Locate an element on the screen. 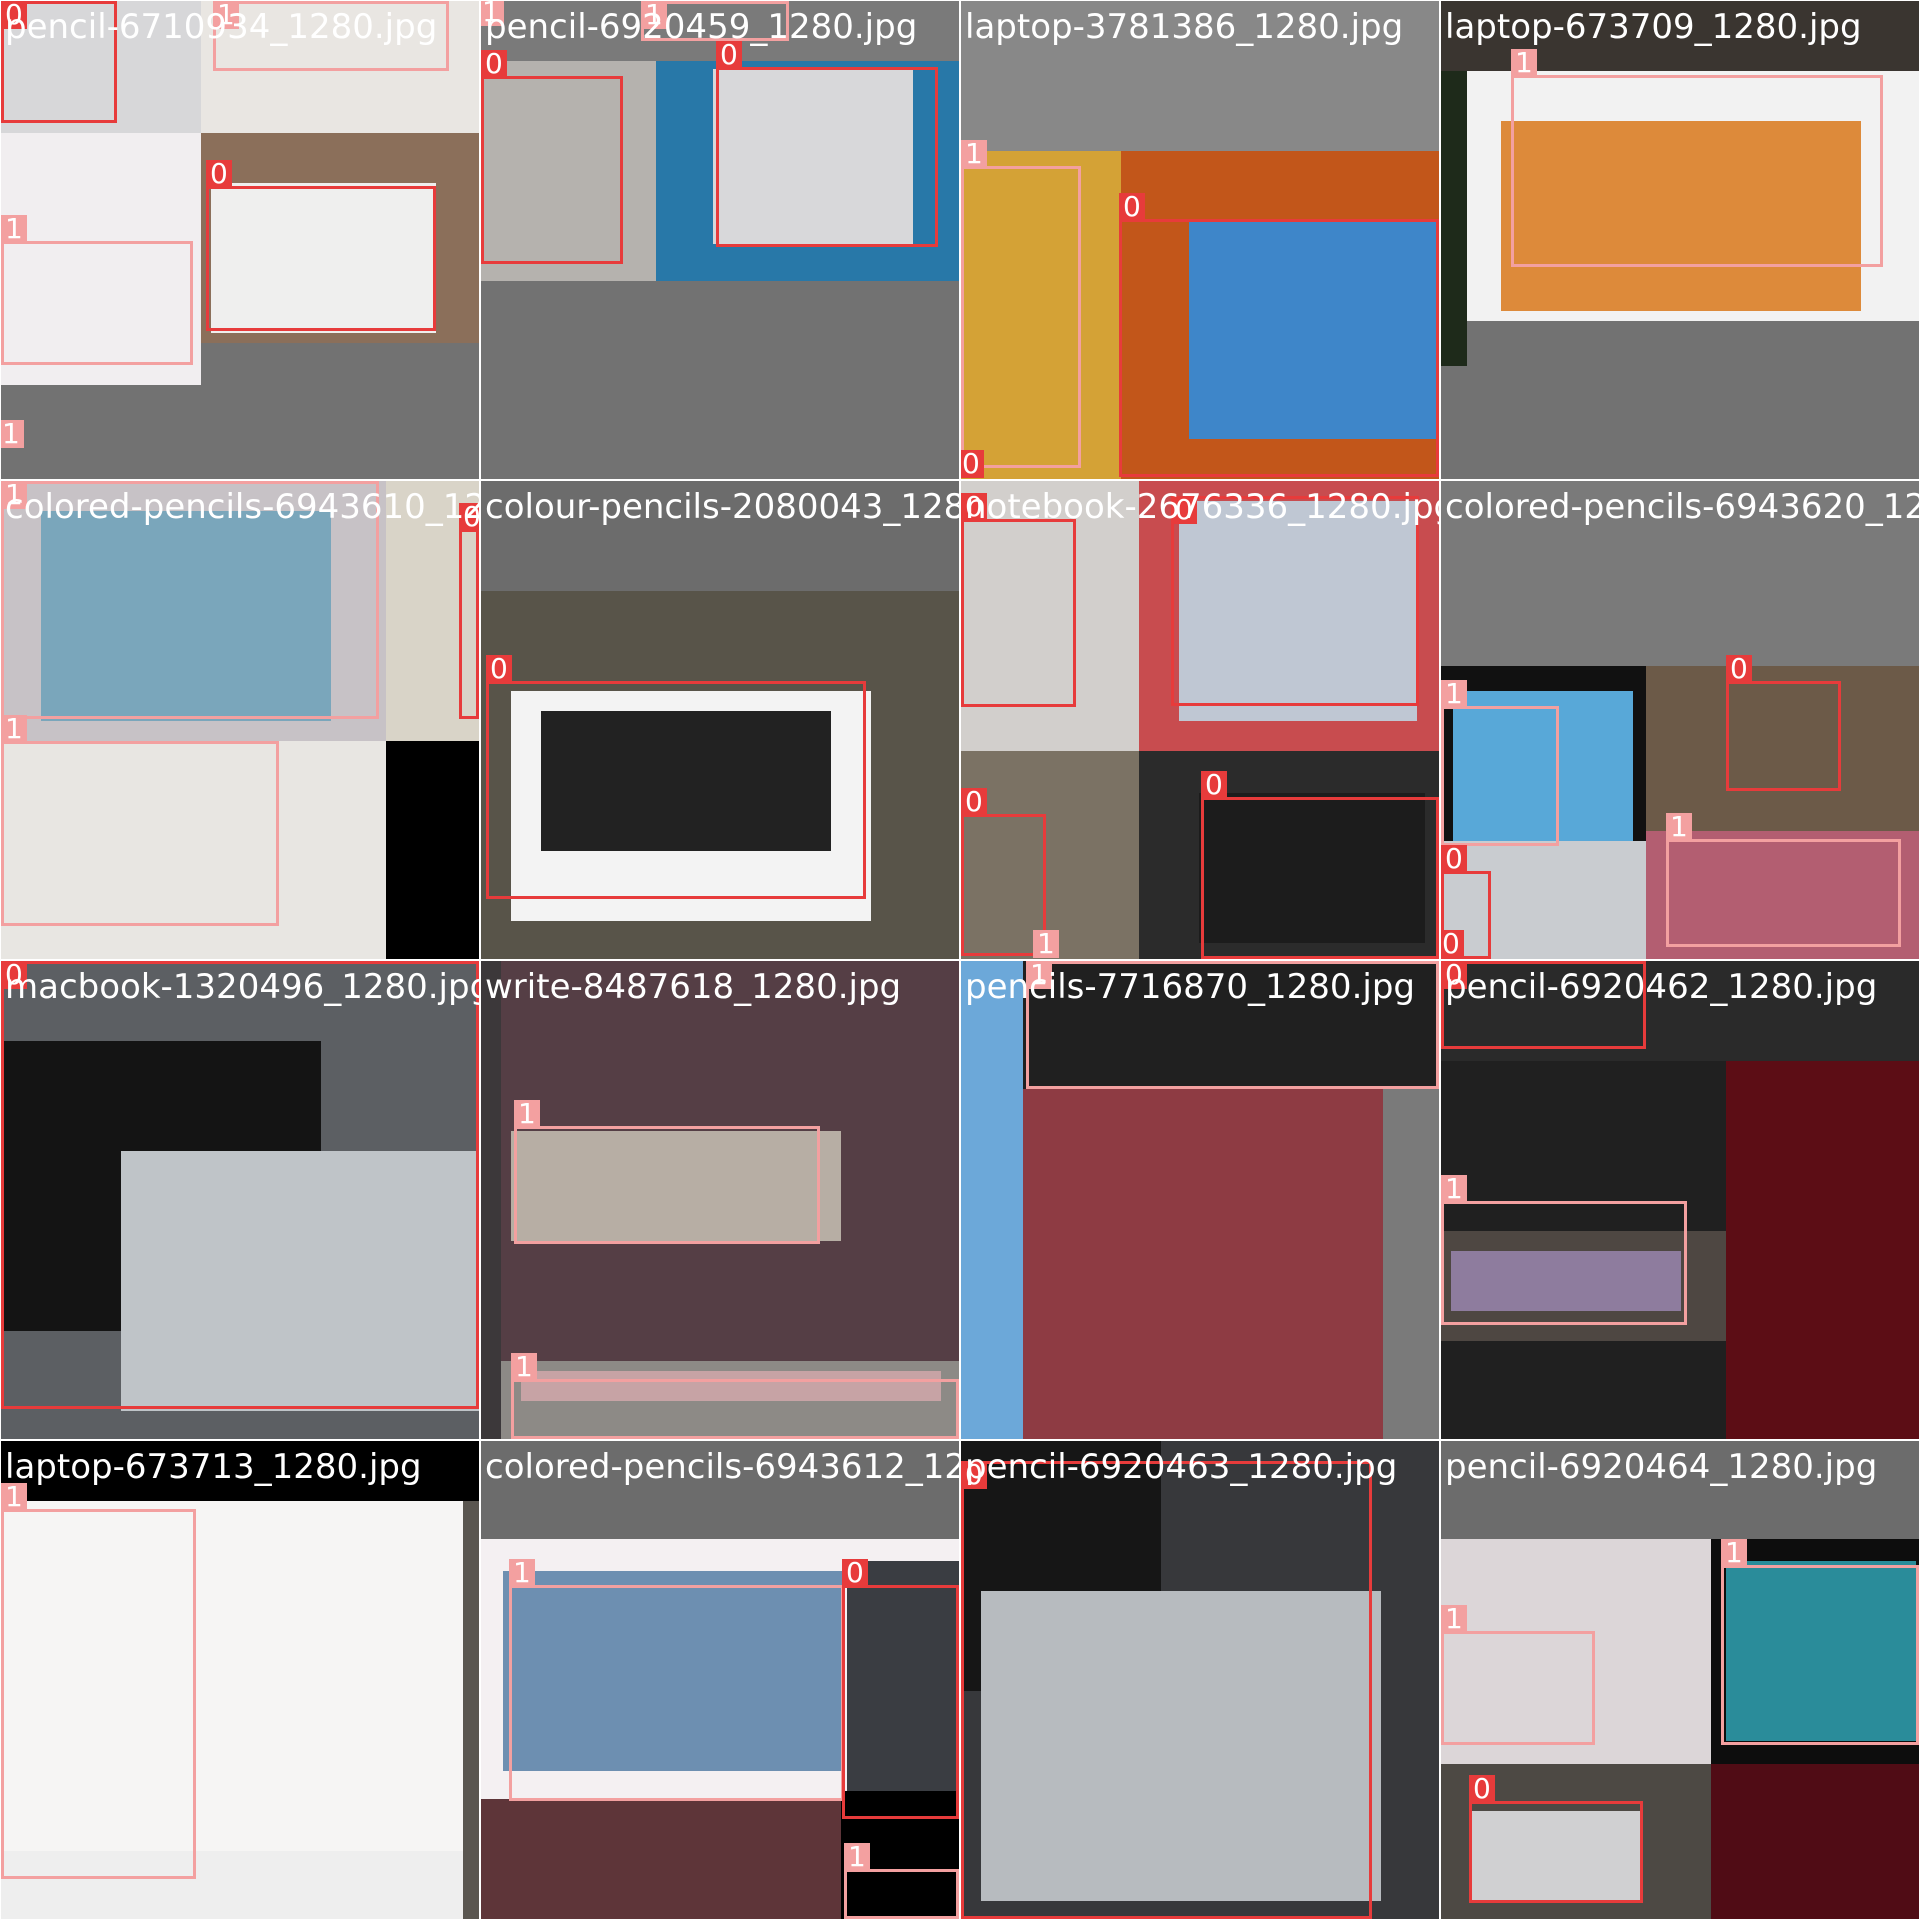 Image resolution: width=1920 pixels, height=1920 pixels. mosaic-tile: 1 0 1 colored-pencils-6943612_1280.jpg is located at coordinates (720, 1680).